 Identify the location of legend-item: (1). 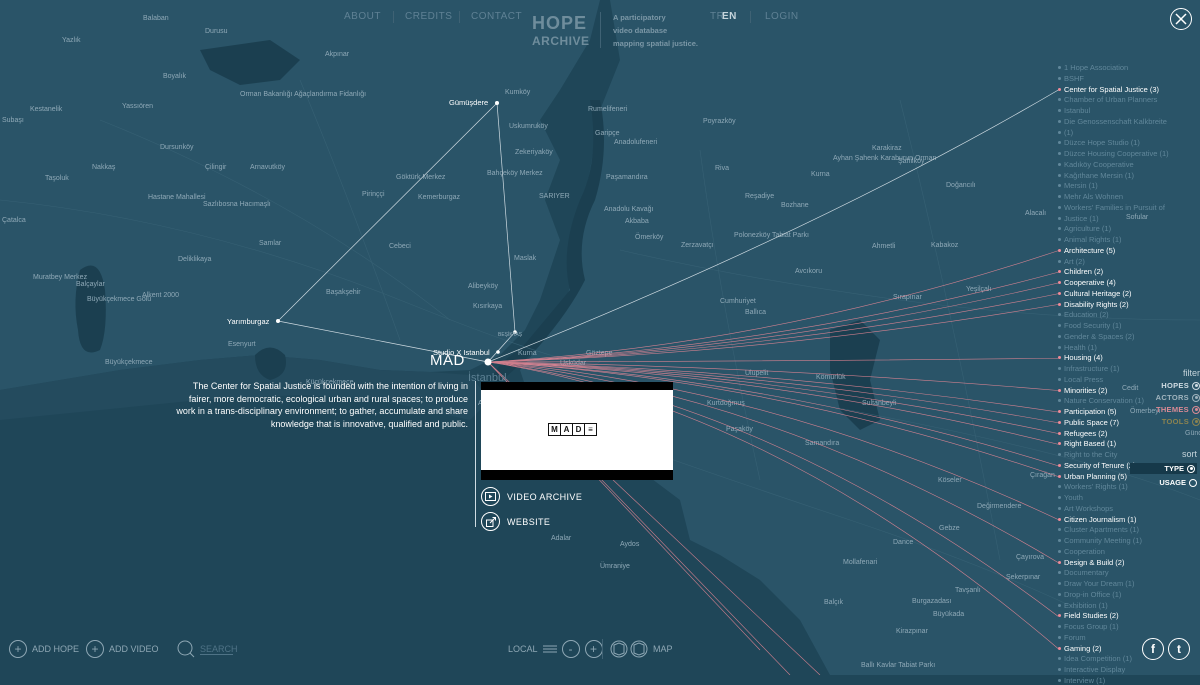
(1065, 132).